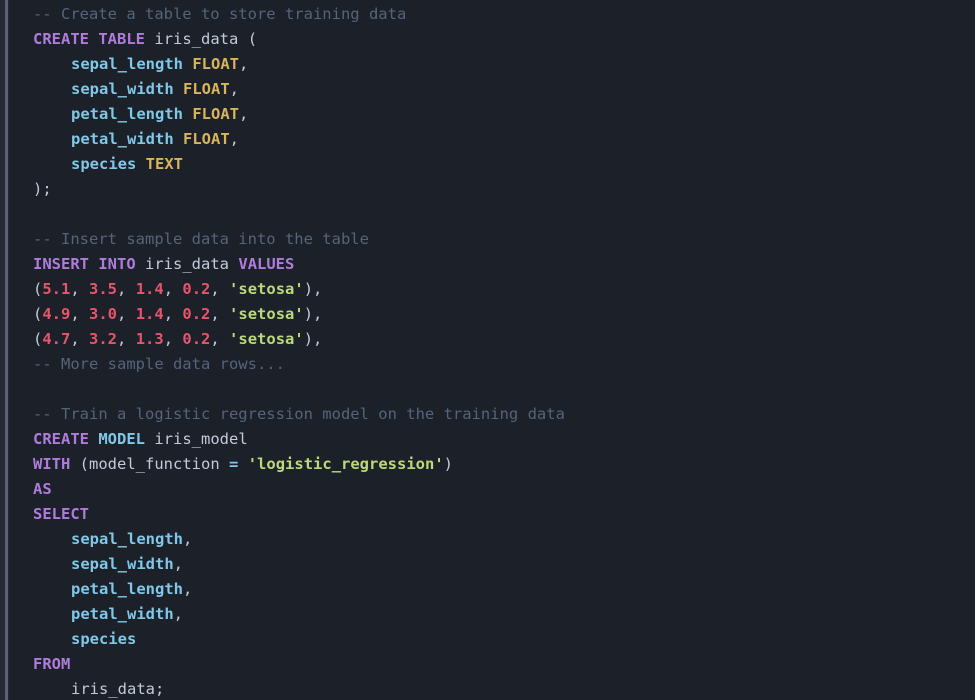 This screenshot has height=700, width=975. What do you see at coordinates (492, 339) in the screenshot?
I see `code-line: (4.7, 3.2, 1.3, 0.2, 'setosa'),` at bounding box center [492, 339].